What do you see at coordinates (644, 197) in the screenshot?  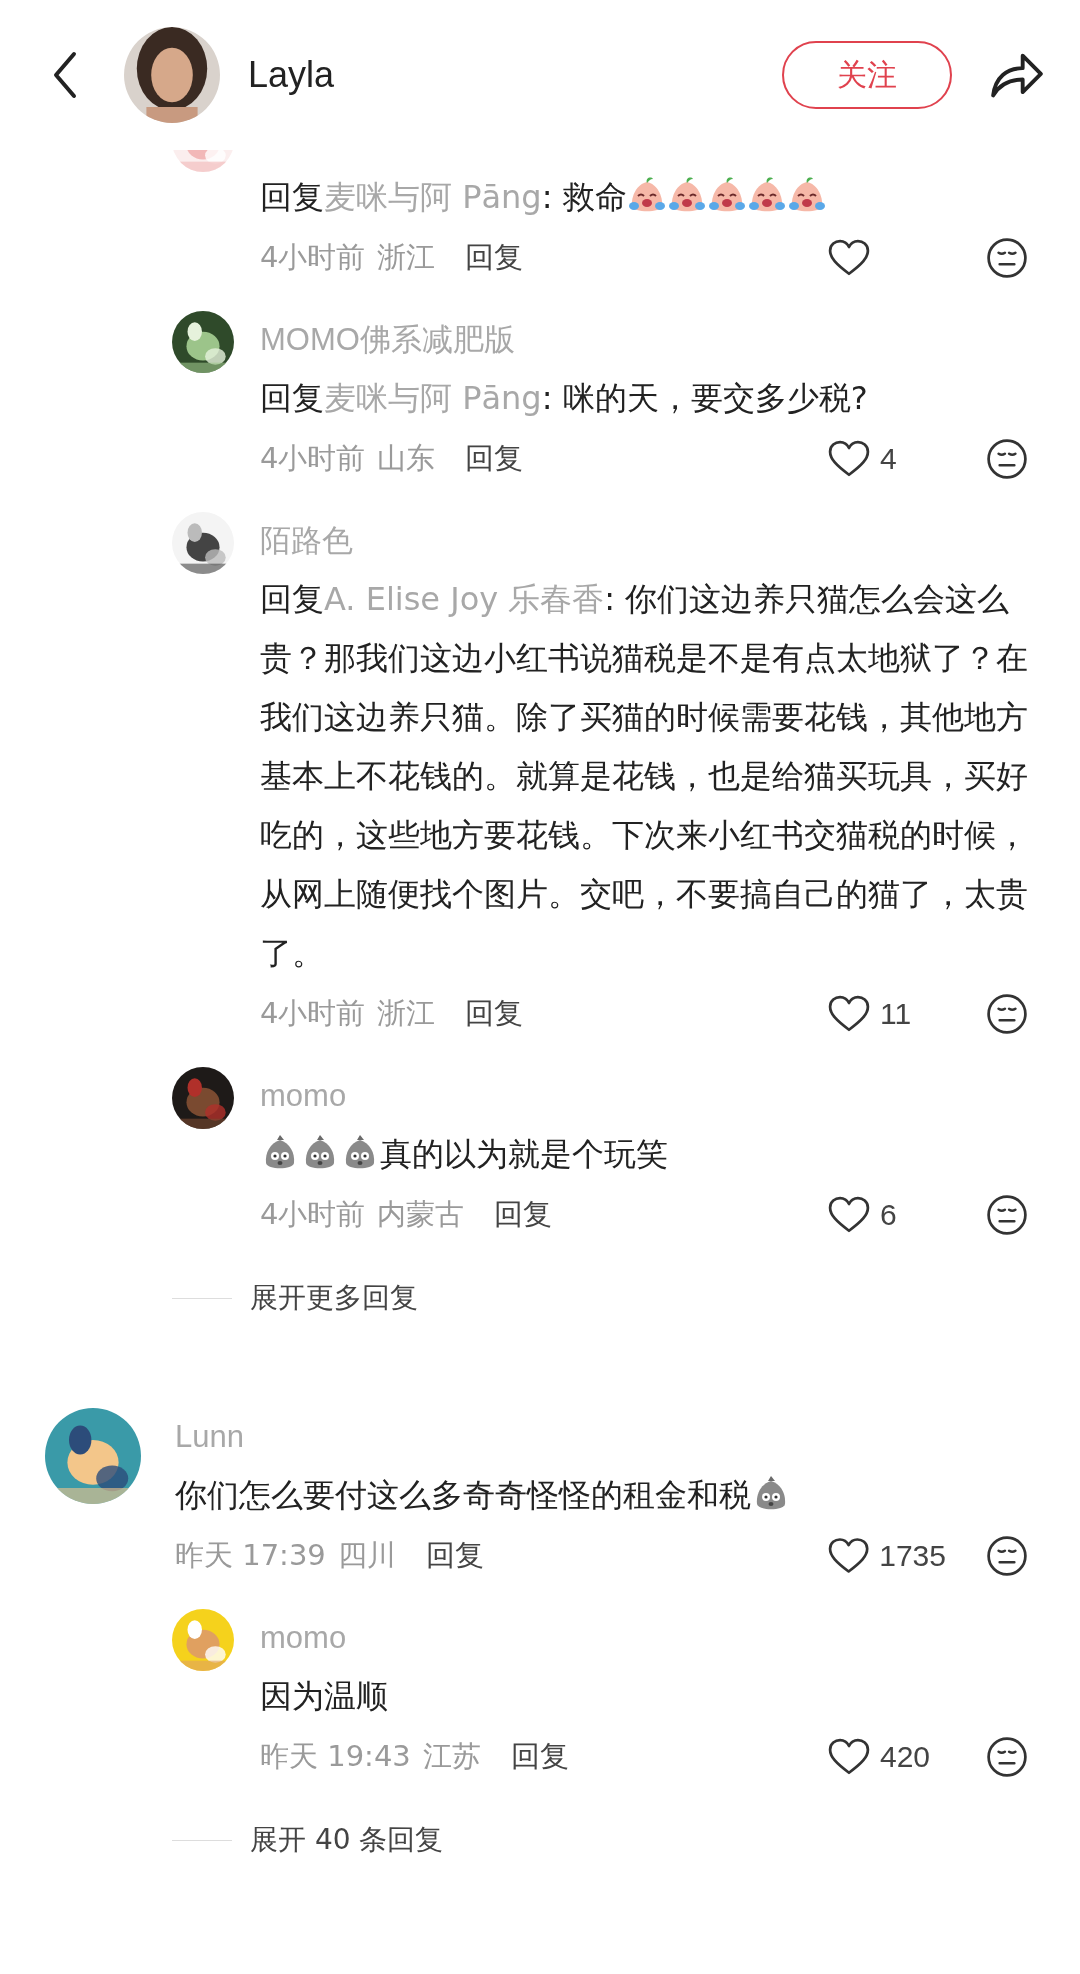 I see `comment-text: 回复麦咪与阿 Pāng: 救命` at bounding box center [644, 197].